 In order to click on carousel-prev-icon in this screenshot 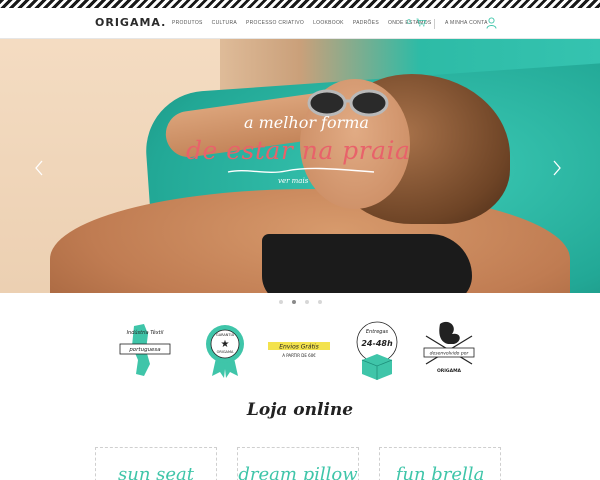, I will do `click(39, 168)`.